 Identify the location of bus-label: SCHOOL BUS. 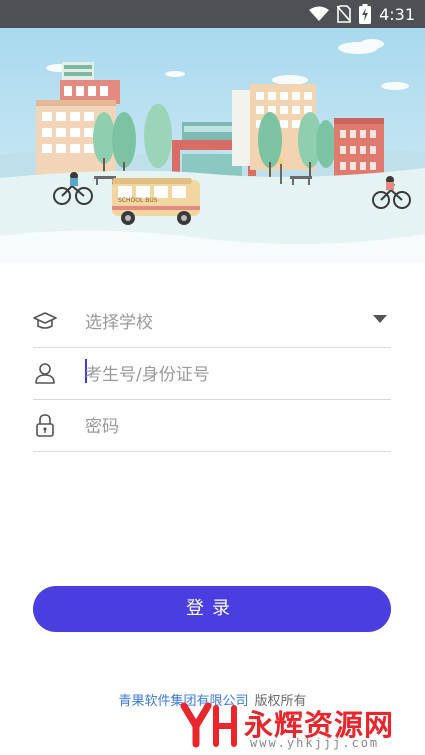
(138, 200).